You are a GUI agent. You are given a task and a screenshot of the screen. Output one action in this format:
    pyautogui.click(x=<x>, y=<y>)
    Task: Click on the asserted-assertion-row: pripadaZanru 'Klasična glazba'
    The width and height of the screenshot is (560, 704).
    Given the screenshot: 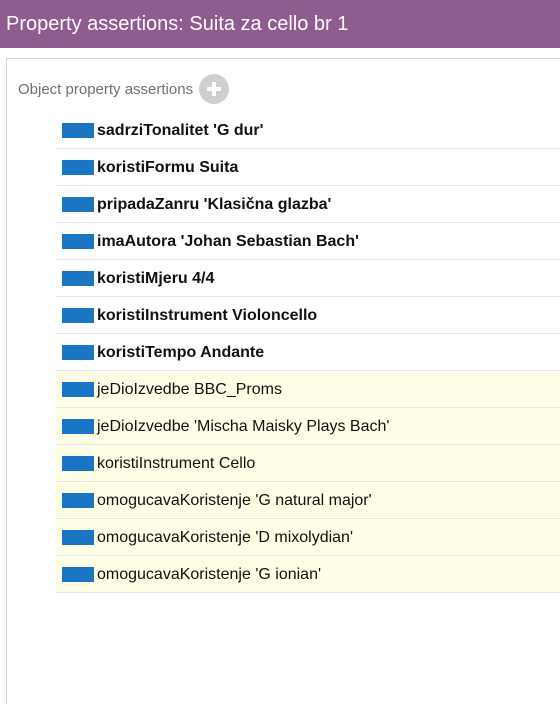 What is the action you would take?
    pyautogui.click(x=308, y=204)
    